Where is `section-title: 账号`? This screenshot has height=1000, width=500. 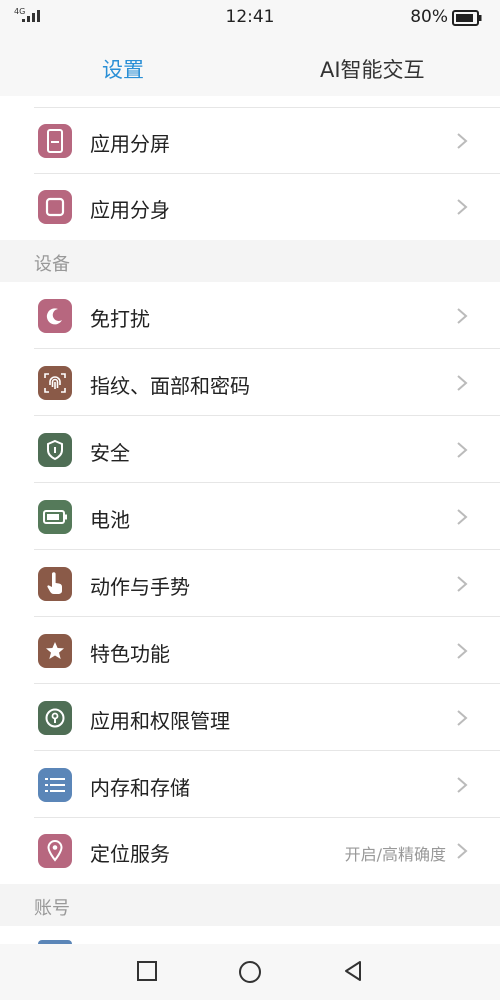
section-title: 账号 is located at coordinates (52, 908).